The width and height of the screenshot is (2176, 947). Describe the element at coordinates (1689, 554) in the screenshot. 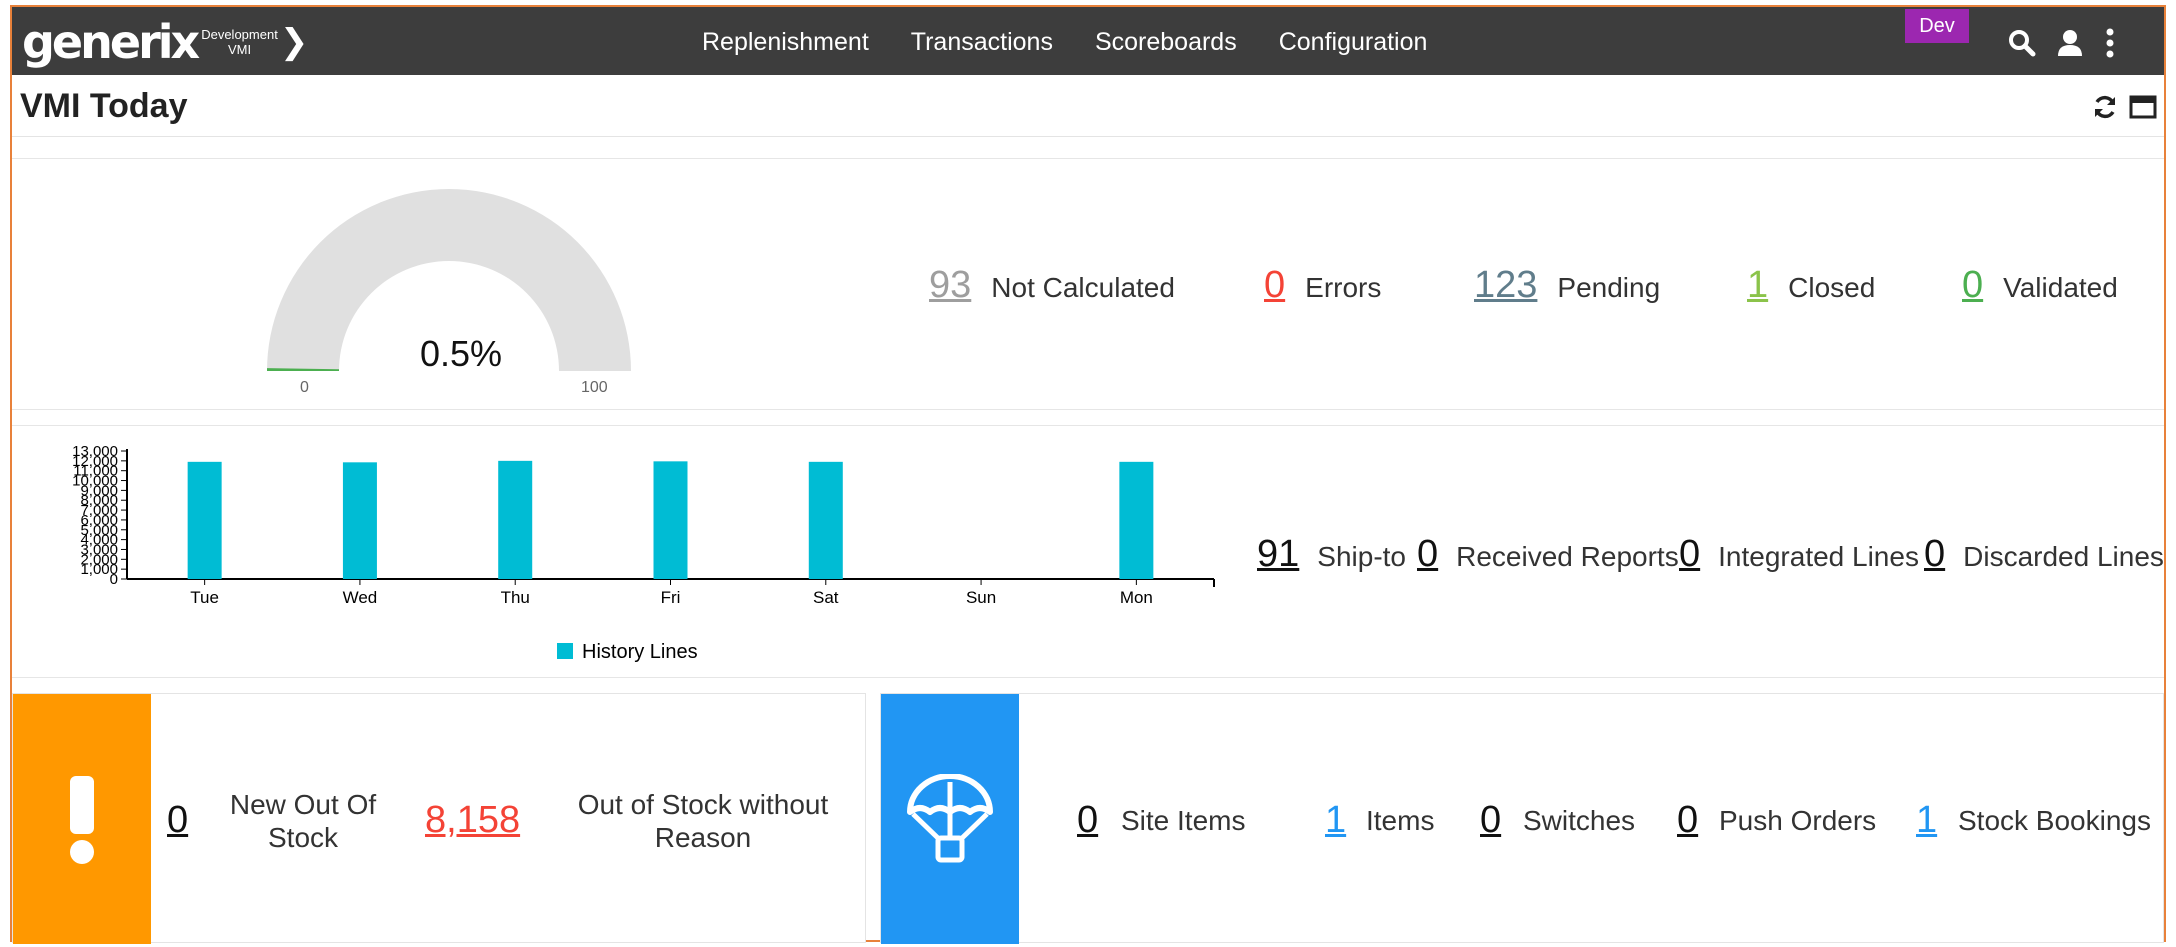

I see `integrated-lines-count: 0` at that location.